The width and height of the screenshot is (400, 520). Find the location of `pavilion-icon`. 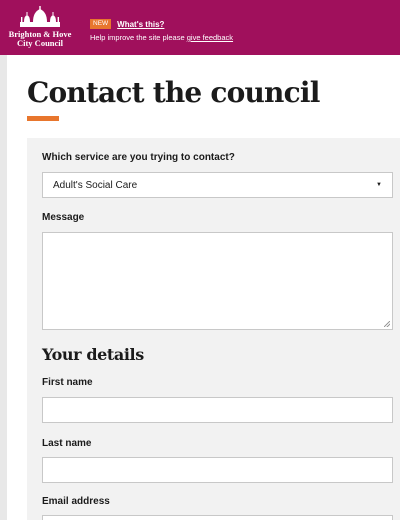

pavilion-icon is located at coordinates (40, 16).